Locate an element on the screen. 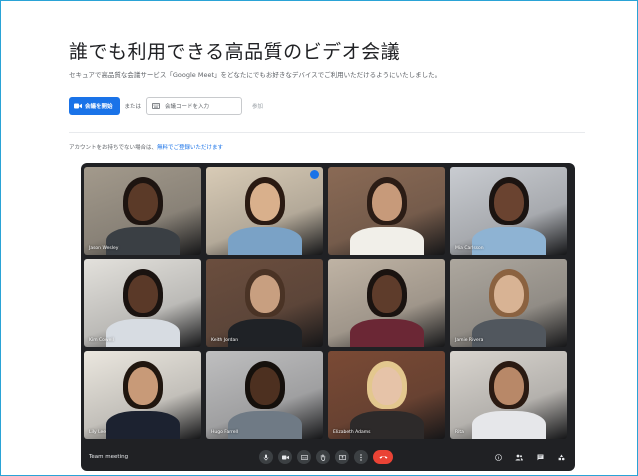  pin-icon is located at coordinates (314, 174).